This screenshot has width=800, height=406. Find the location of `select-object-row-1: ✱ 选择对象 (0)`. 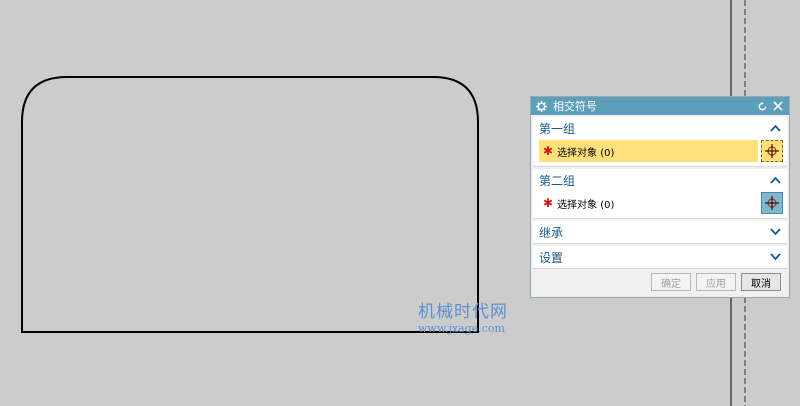

select-object-row-1: ✱ 选择对象 (0) is located at coordinates (660, 151).